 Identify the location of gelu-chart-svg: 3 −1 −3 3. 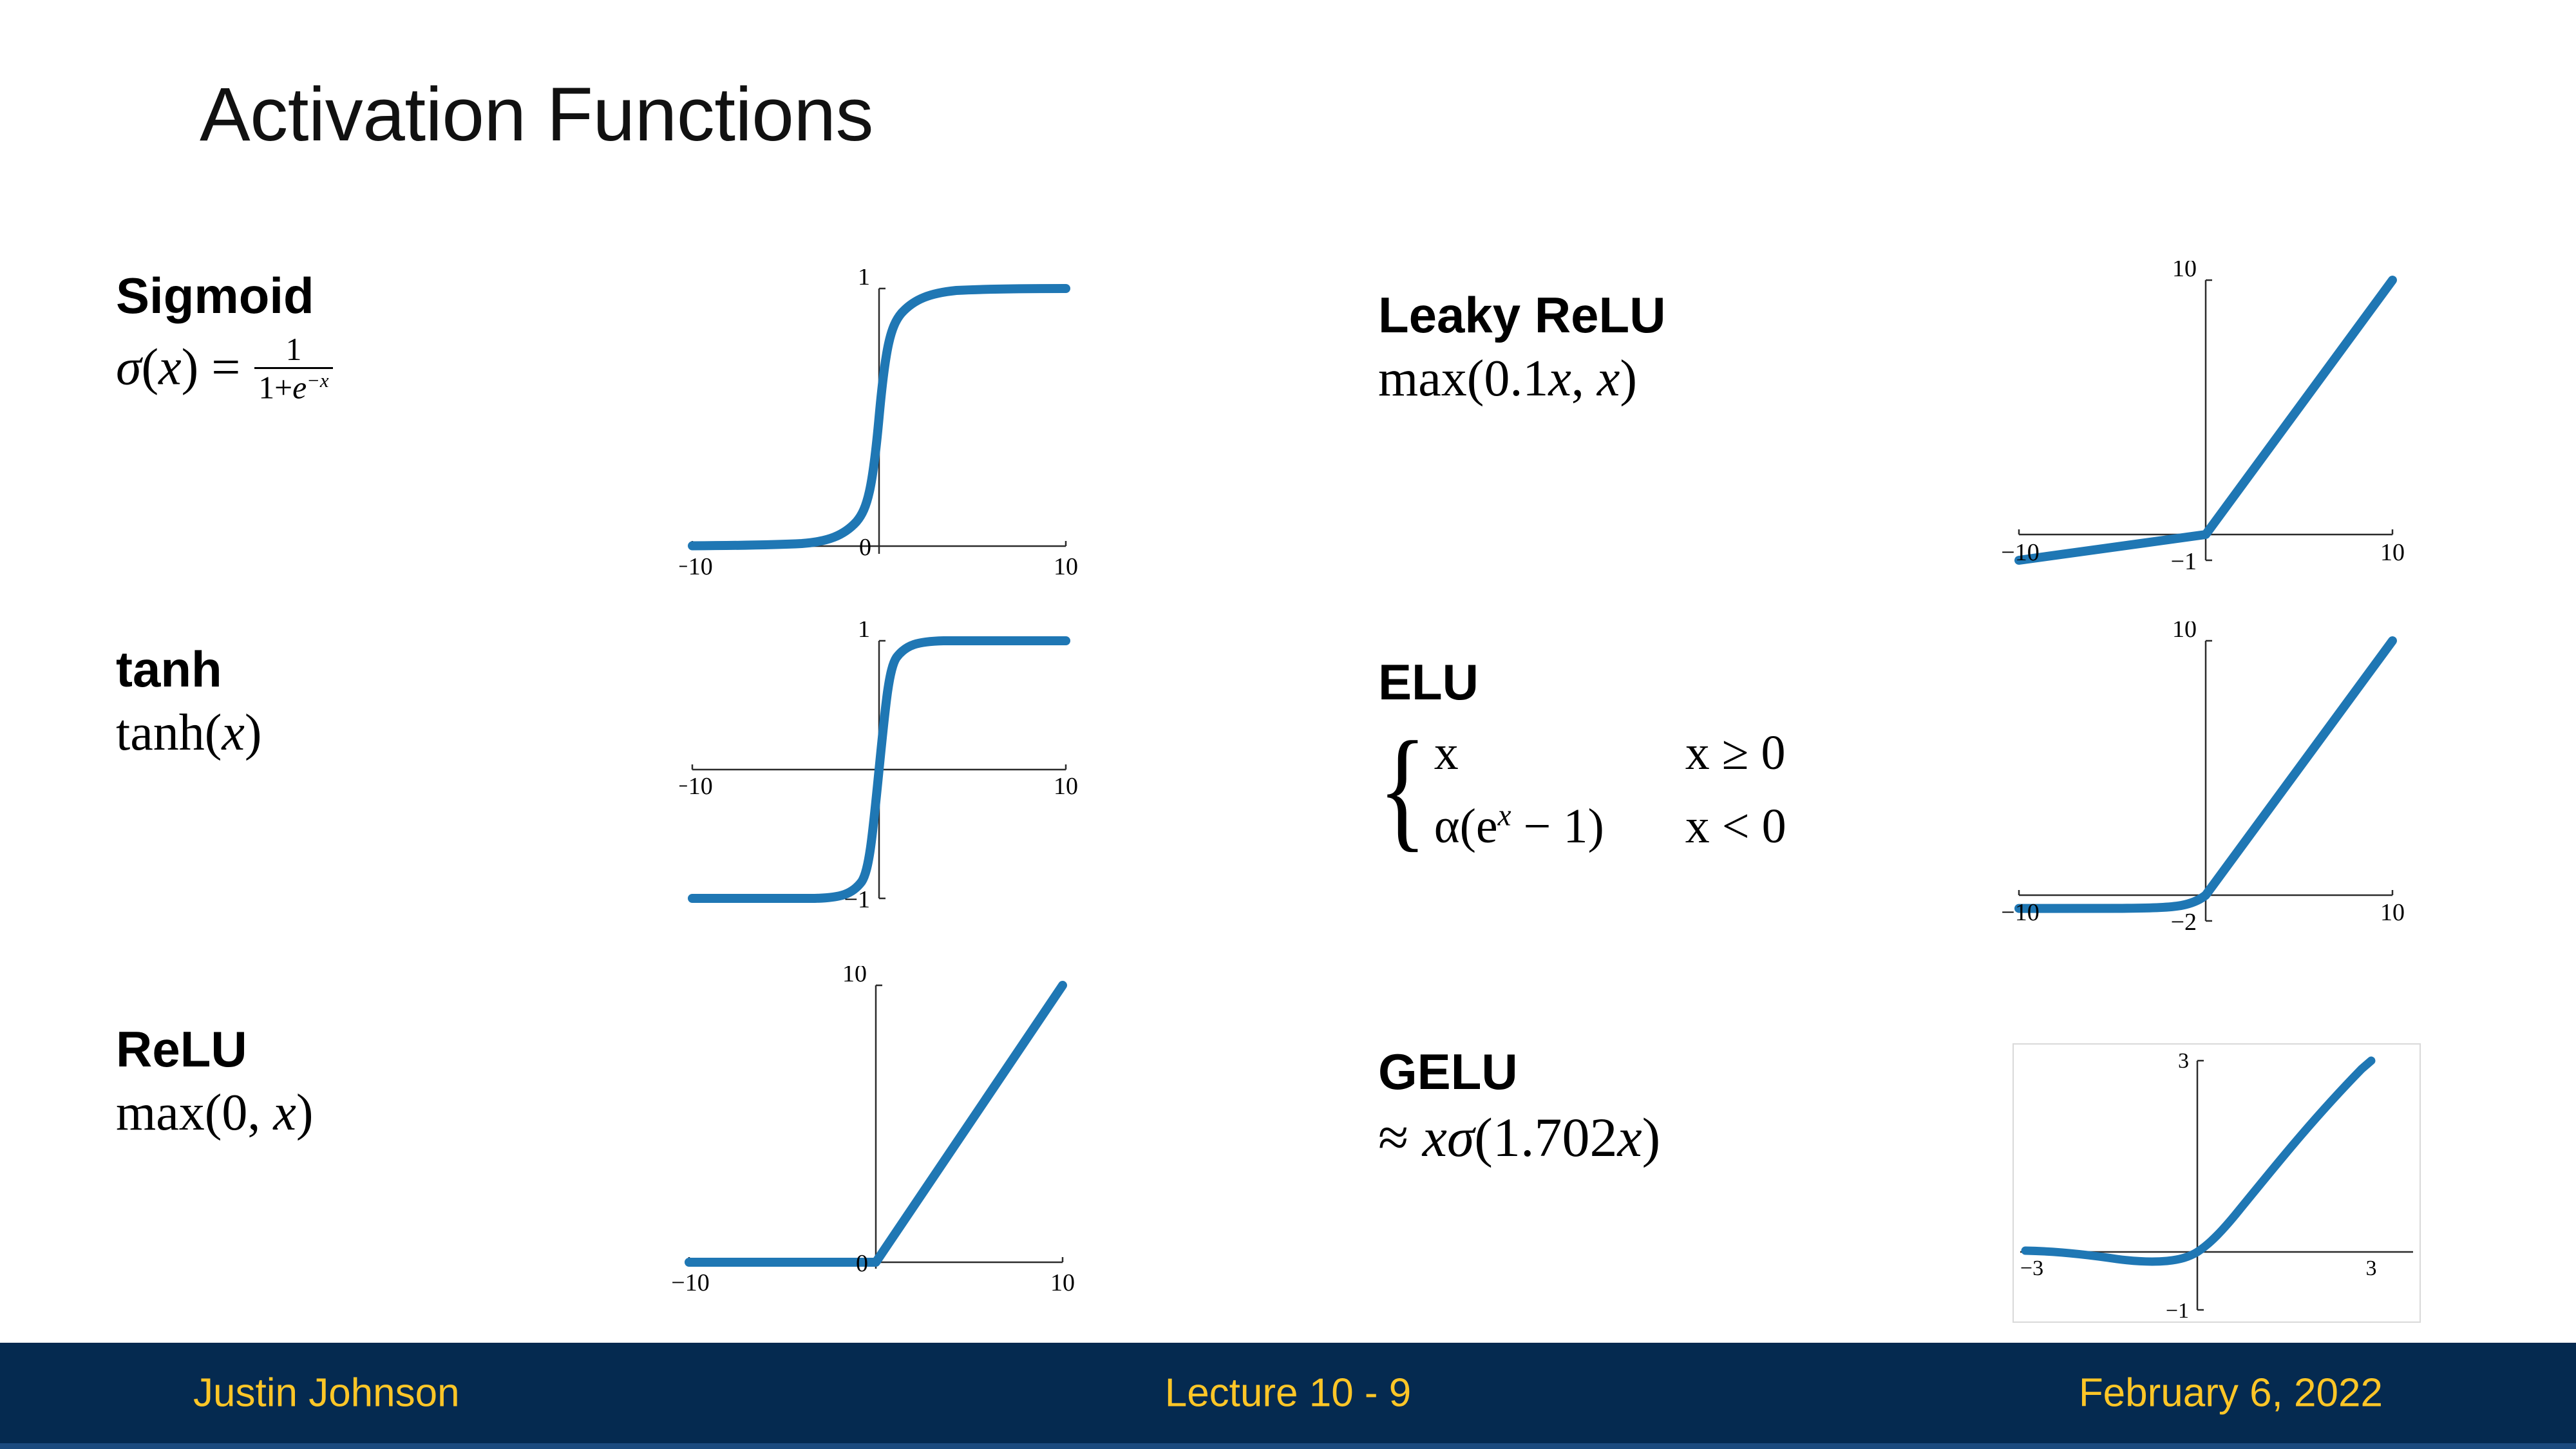
(2216, 1185).